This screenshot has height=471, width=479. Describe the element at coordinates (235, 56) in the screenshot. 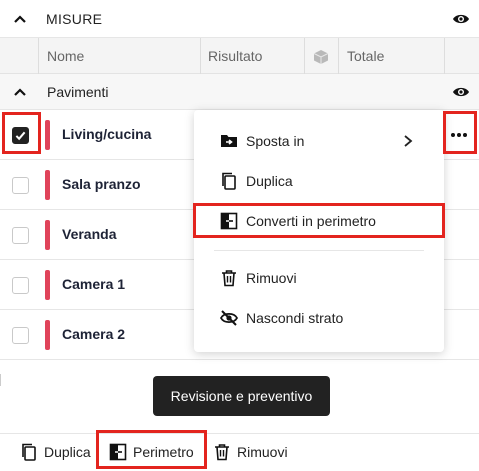

I see `column-result: Risultato` at that location.